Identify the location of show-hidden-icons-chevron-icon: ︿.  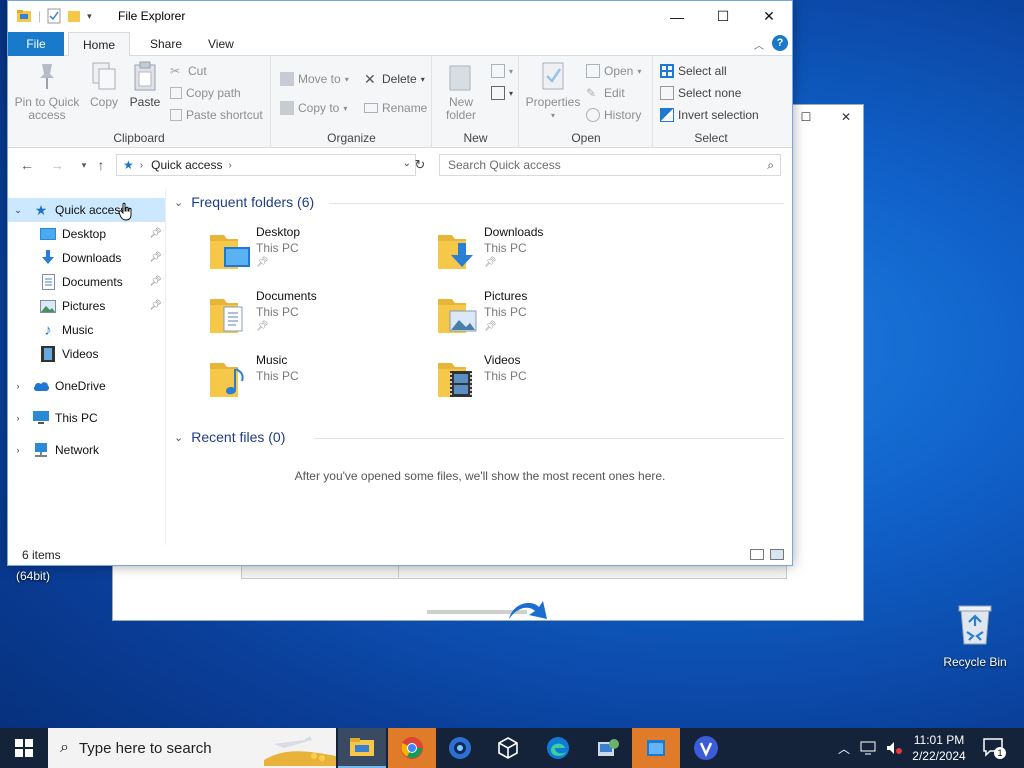
(844, 748).